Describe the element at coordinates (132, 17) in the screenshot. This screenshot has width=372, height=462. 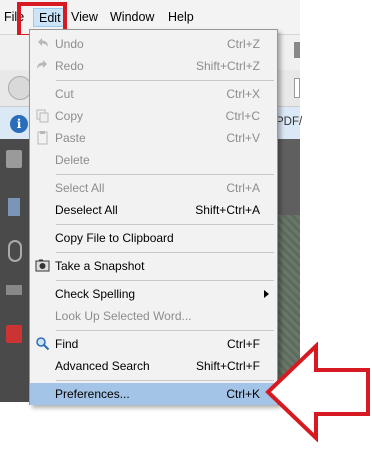
I see `menu-window: Window` at that location.